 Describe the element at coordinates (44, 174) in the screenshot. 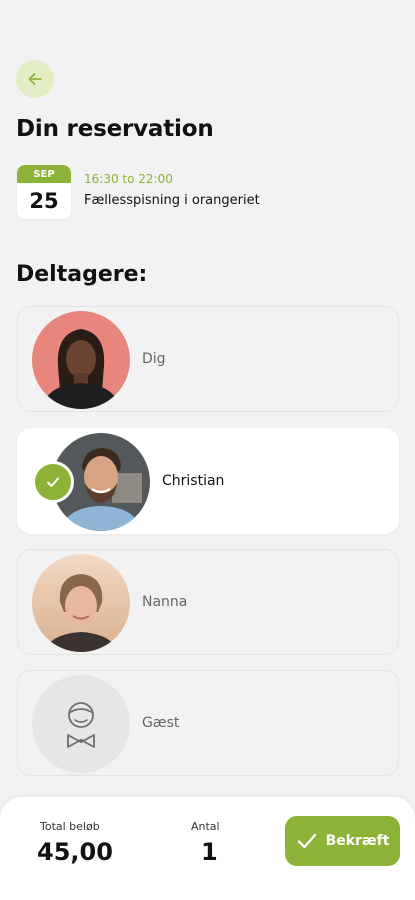

I see `date-month: SEP` at that location.